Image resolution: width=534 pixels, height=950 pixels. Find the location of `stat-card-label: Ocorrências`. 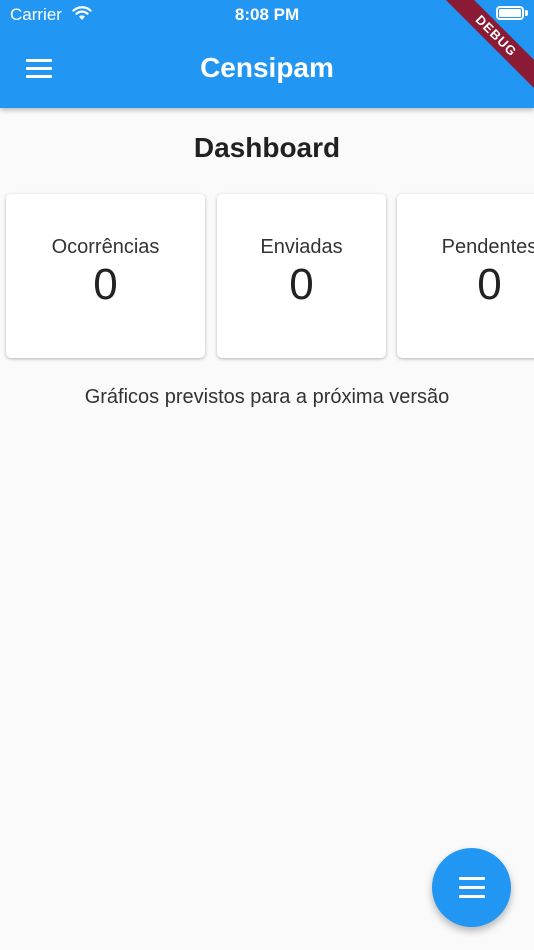

stat-card-label: Ocorrências is located at coordinates (105, 247).